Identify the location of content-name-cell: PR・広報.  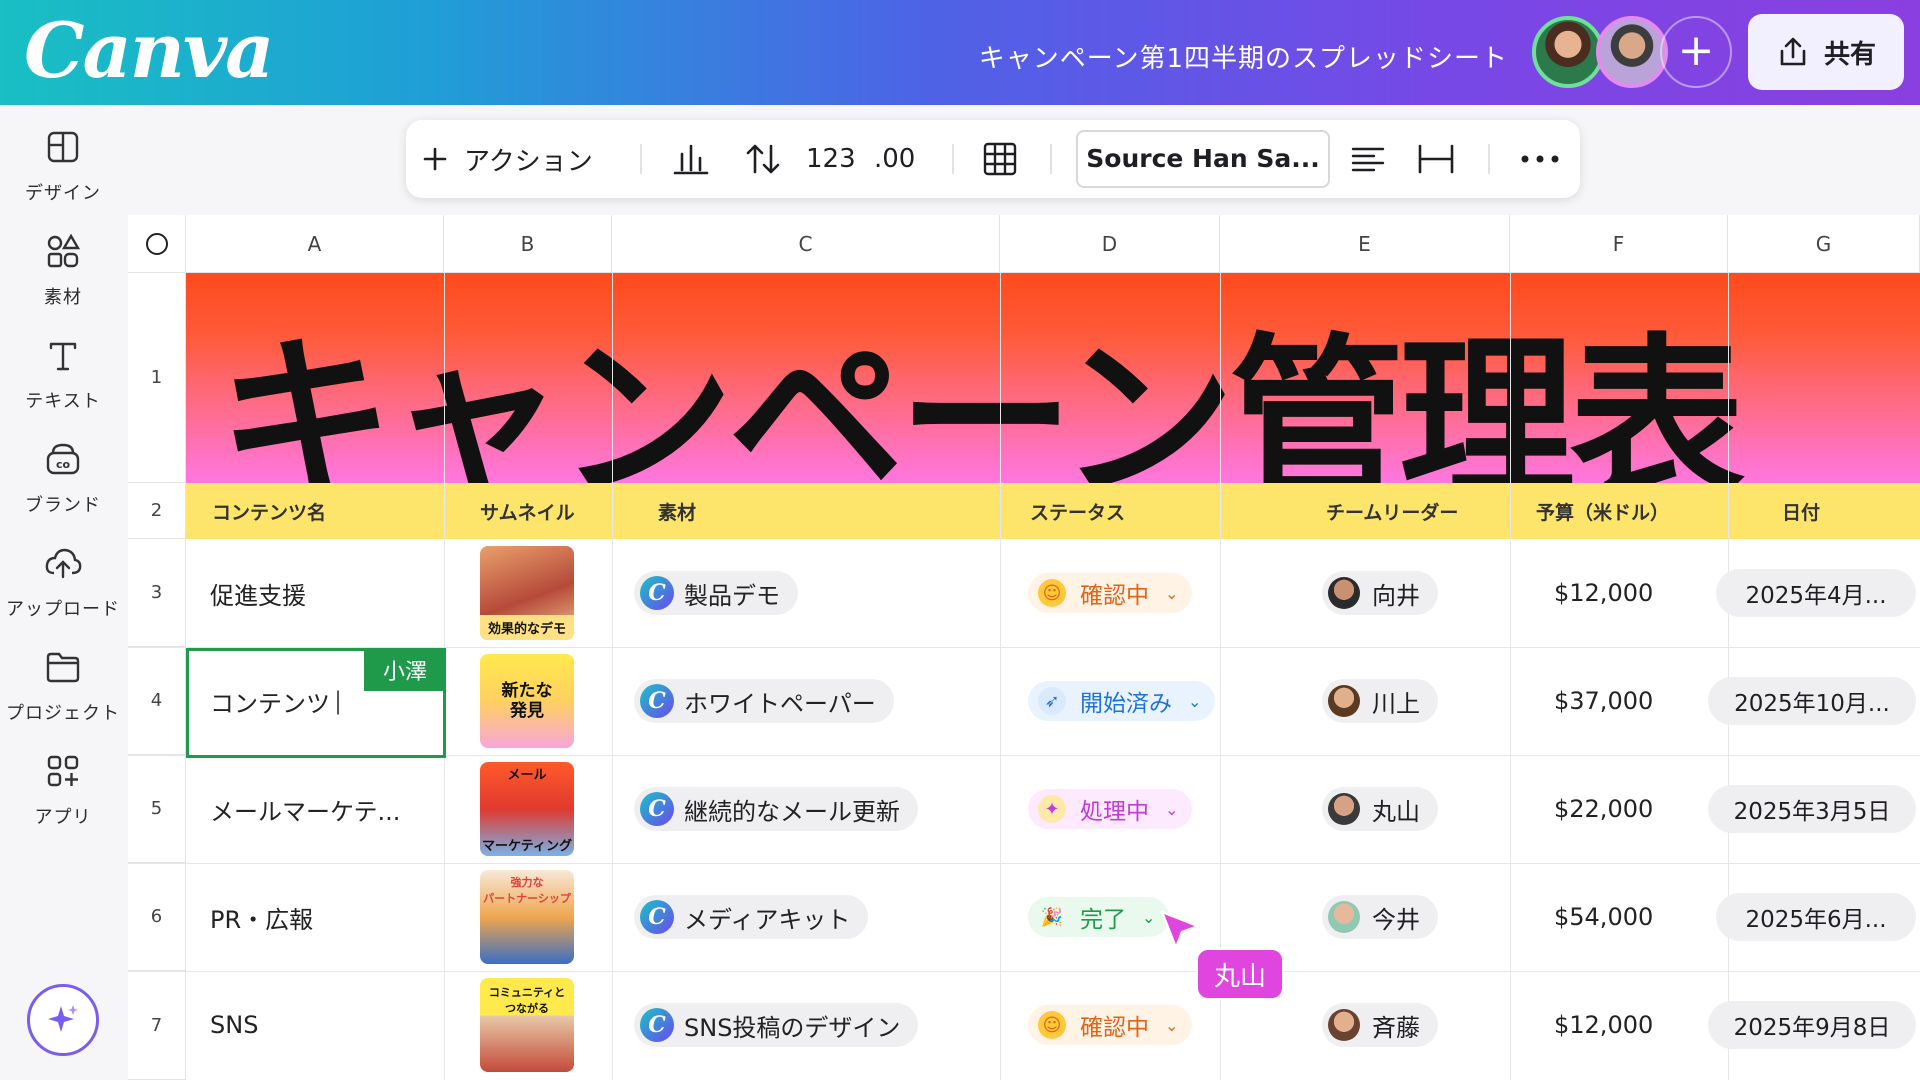
(261, 917).